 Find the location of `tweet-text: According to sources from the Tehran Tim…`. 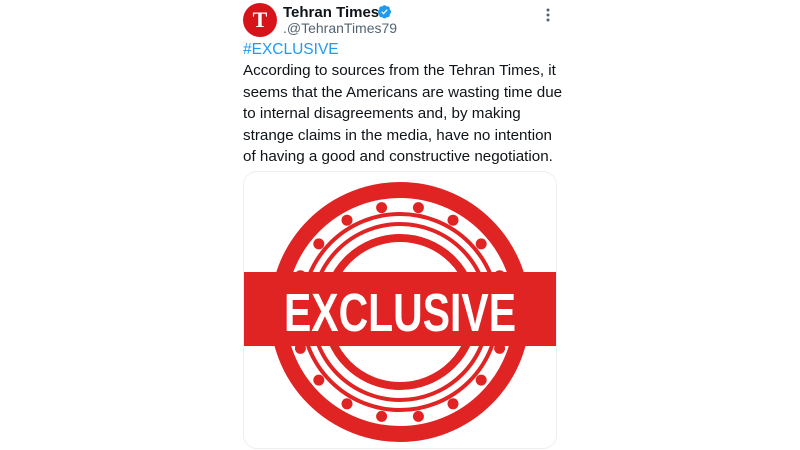

tweet-text: According to sources from the Tehran Tim… is located at coordinates (403, 113).